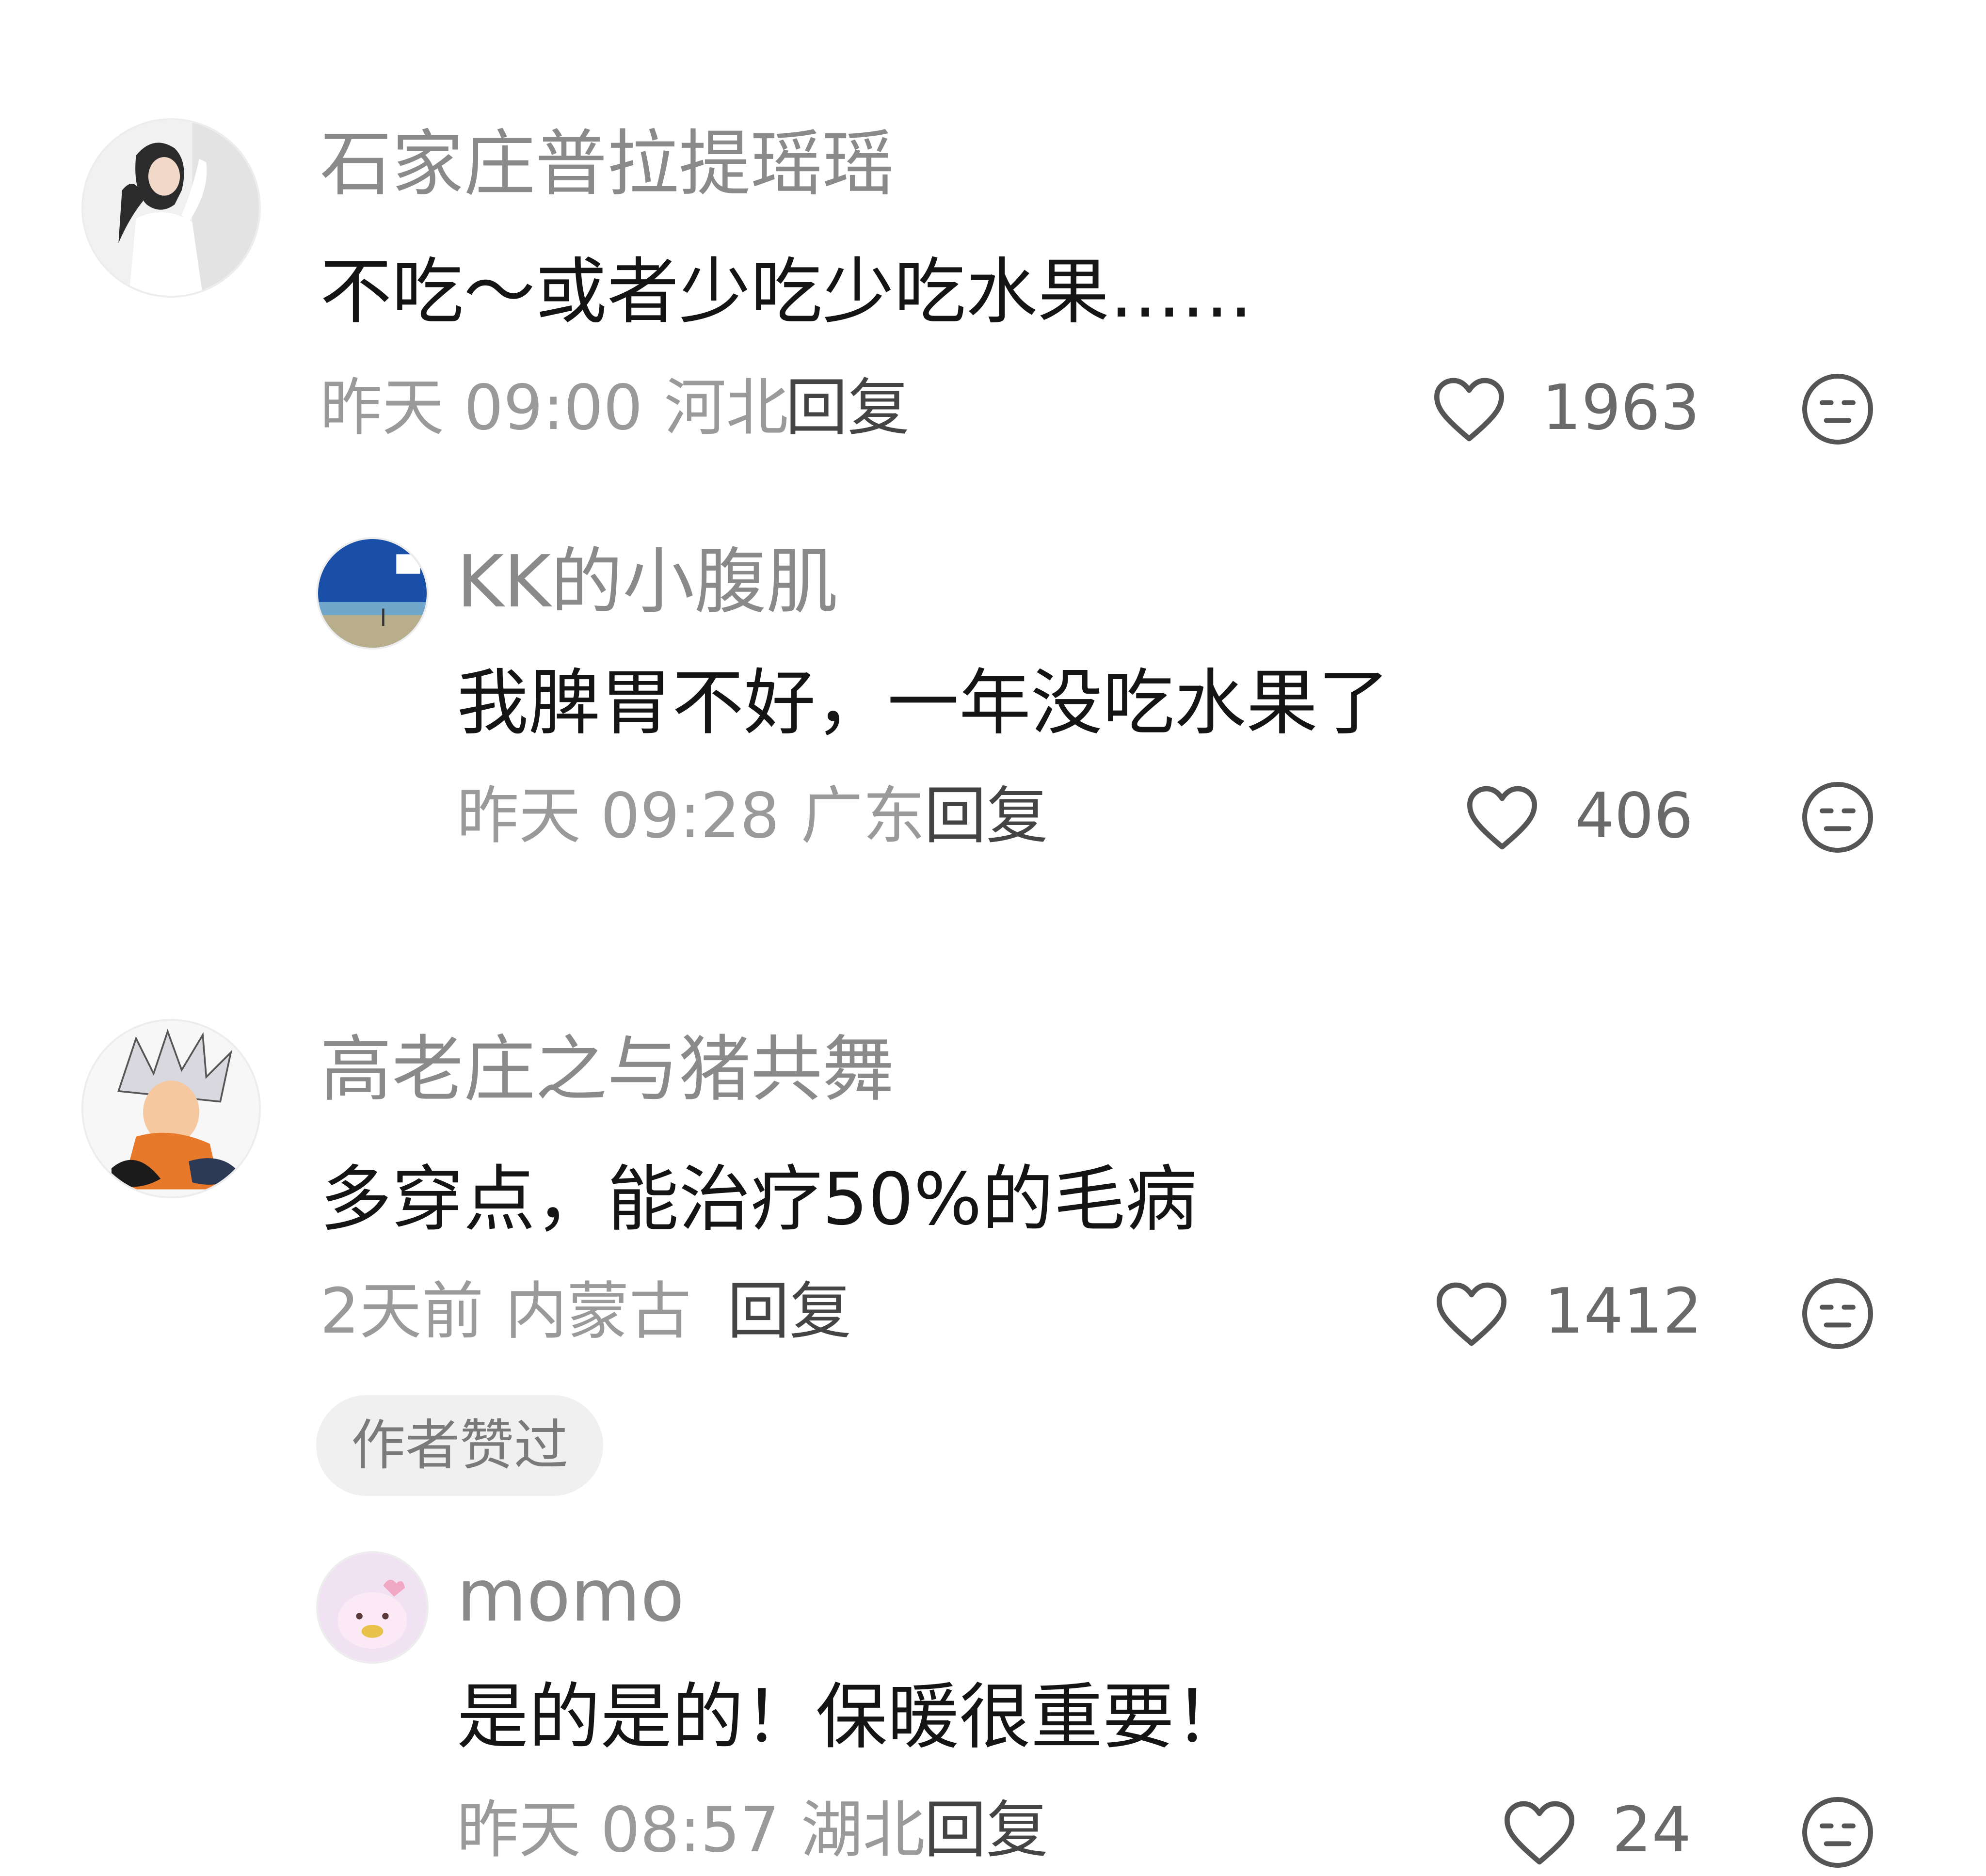  What do you see at coordinates (618, 816) in the screenshot?
I see `comment-time: 昨天 09:28` at bounding box center [618, 816].